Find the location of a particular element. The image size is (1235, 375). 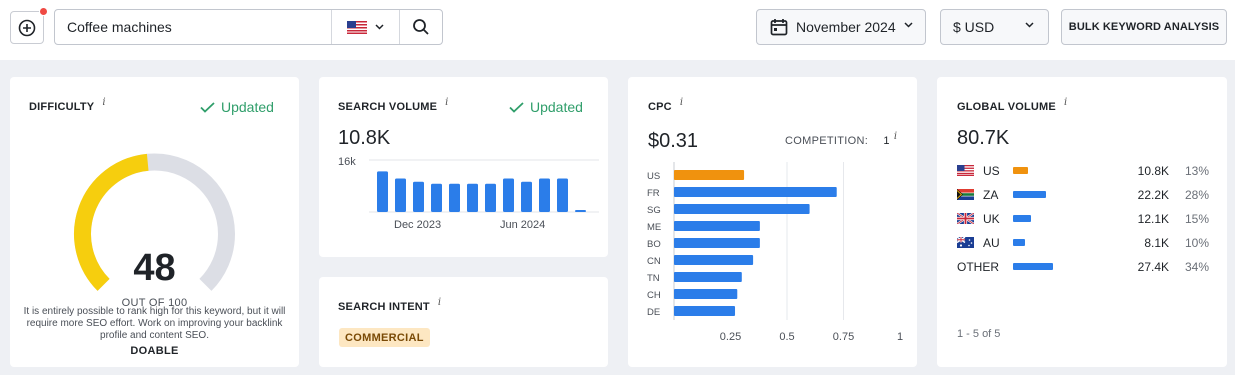

gv-row-uk: UK 12.1K 15% is located at coordinates (1083, 219).